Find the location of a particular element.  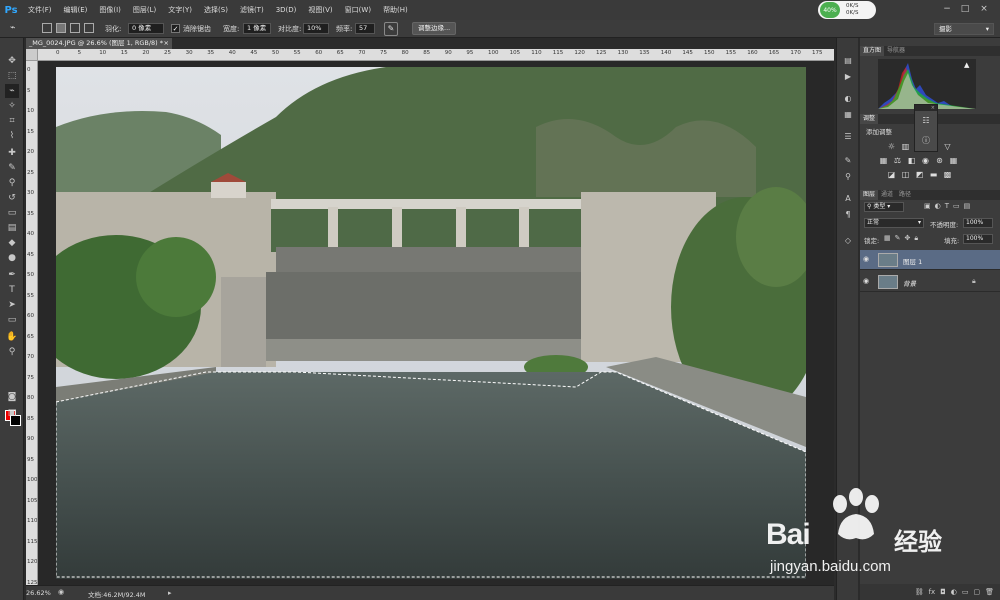

width-input: 1 像素 is located at coordinates (257, 28).